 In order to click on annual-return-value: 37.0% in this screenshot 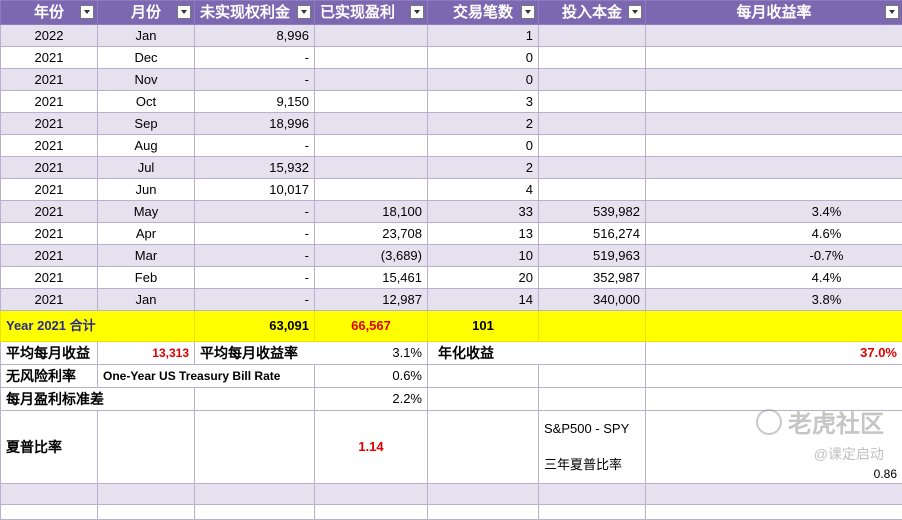, I will do `click(774, 353)`.